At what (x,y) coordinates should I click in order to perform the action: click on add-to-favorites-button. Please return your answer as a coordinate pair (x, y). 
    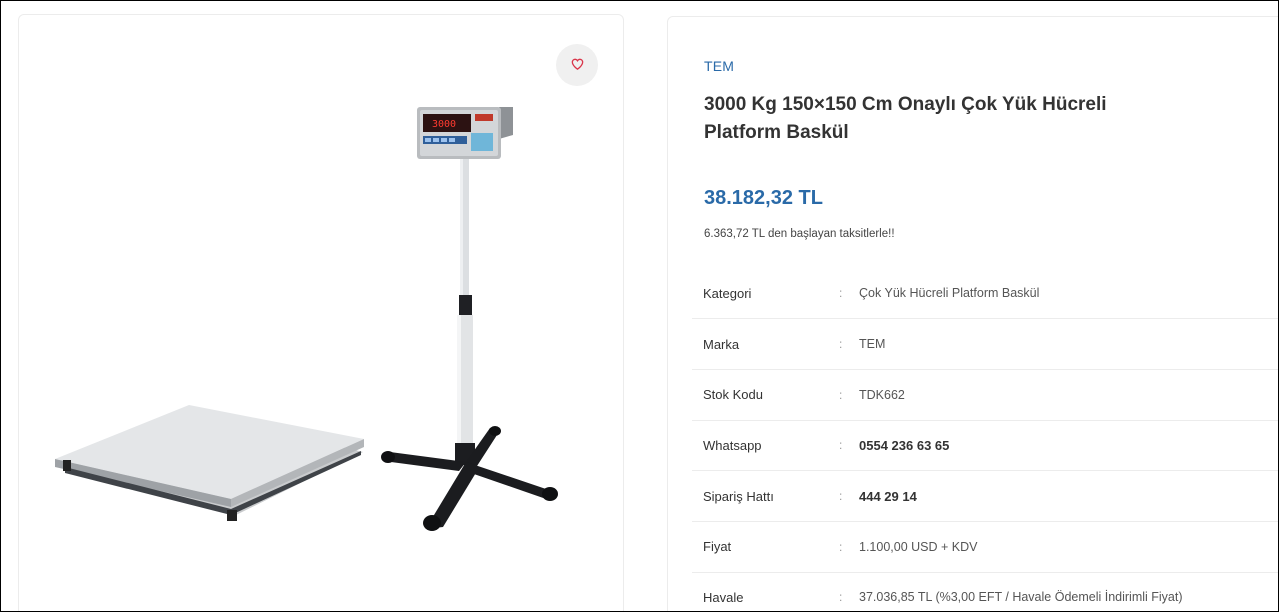
    Looking at the image, I should click on (577, 65).